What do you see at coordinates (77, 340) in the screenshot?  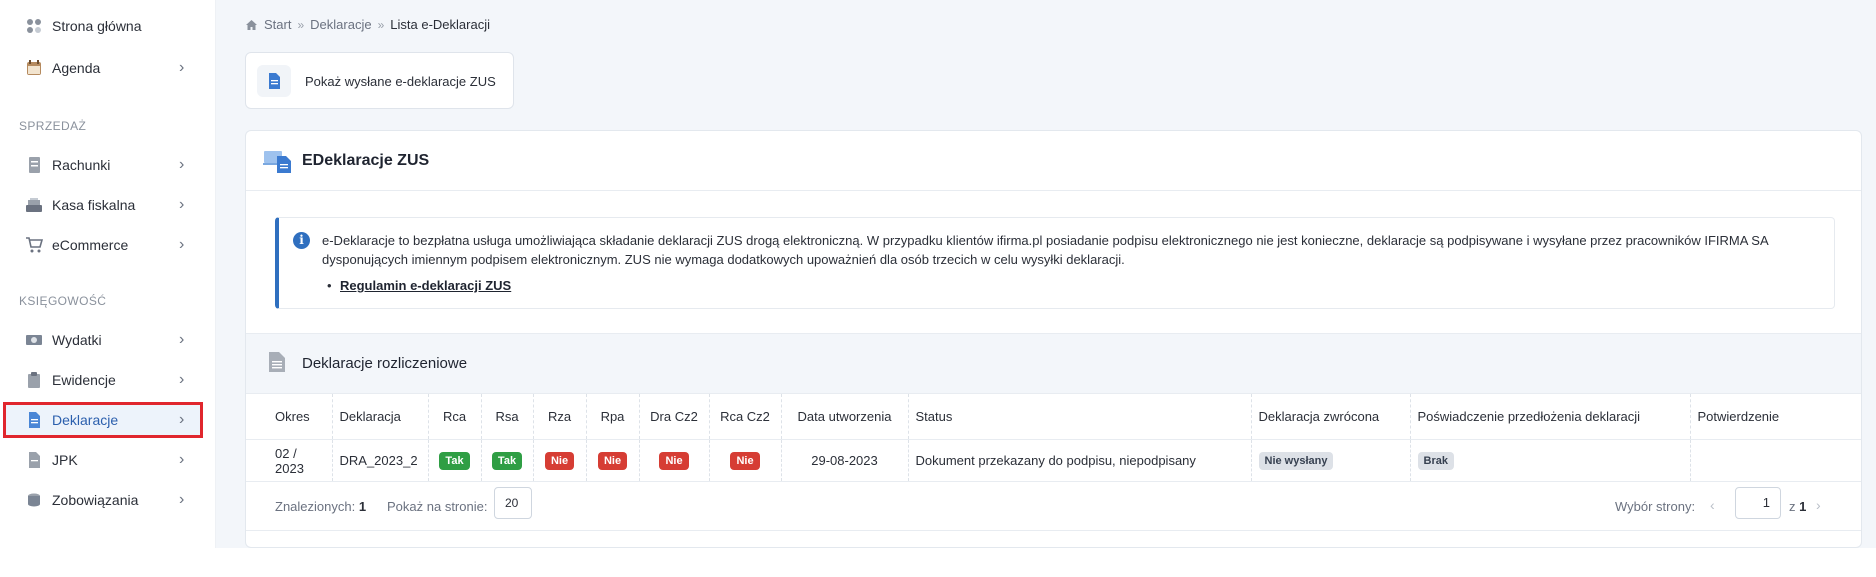 I see `sidebar-item-label: Wydatki` at bounding box center [77, 340].